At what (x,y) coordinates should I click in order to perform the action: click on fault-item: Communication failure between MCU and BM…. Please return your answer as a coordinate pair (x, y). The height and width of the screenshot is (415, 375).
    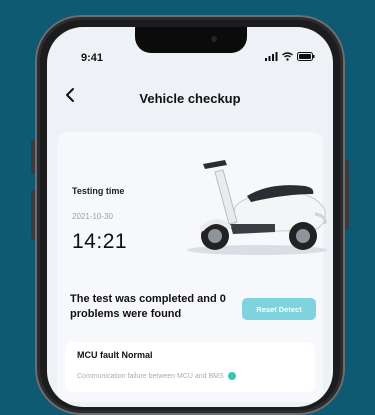
    Looking at the image, I should click on (156, 376).